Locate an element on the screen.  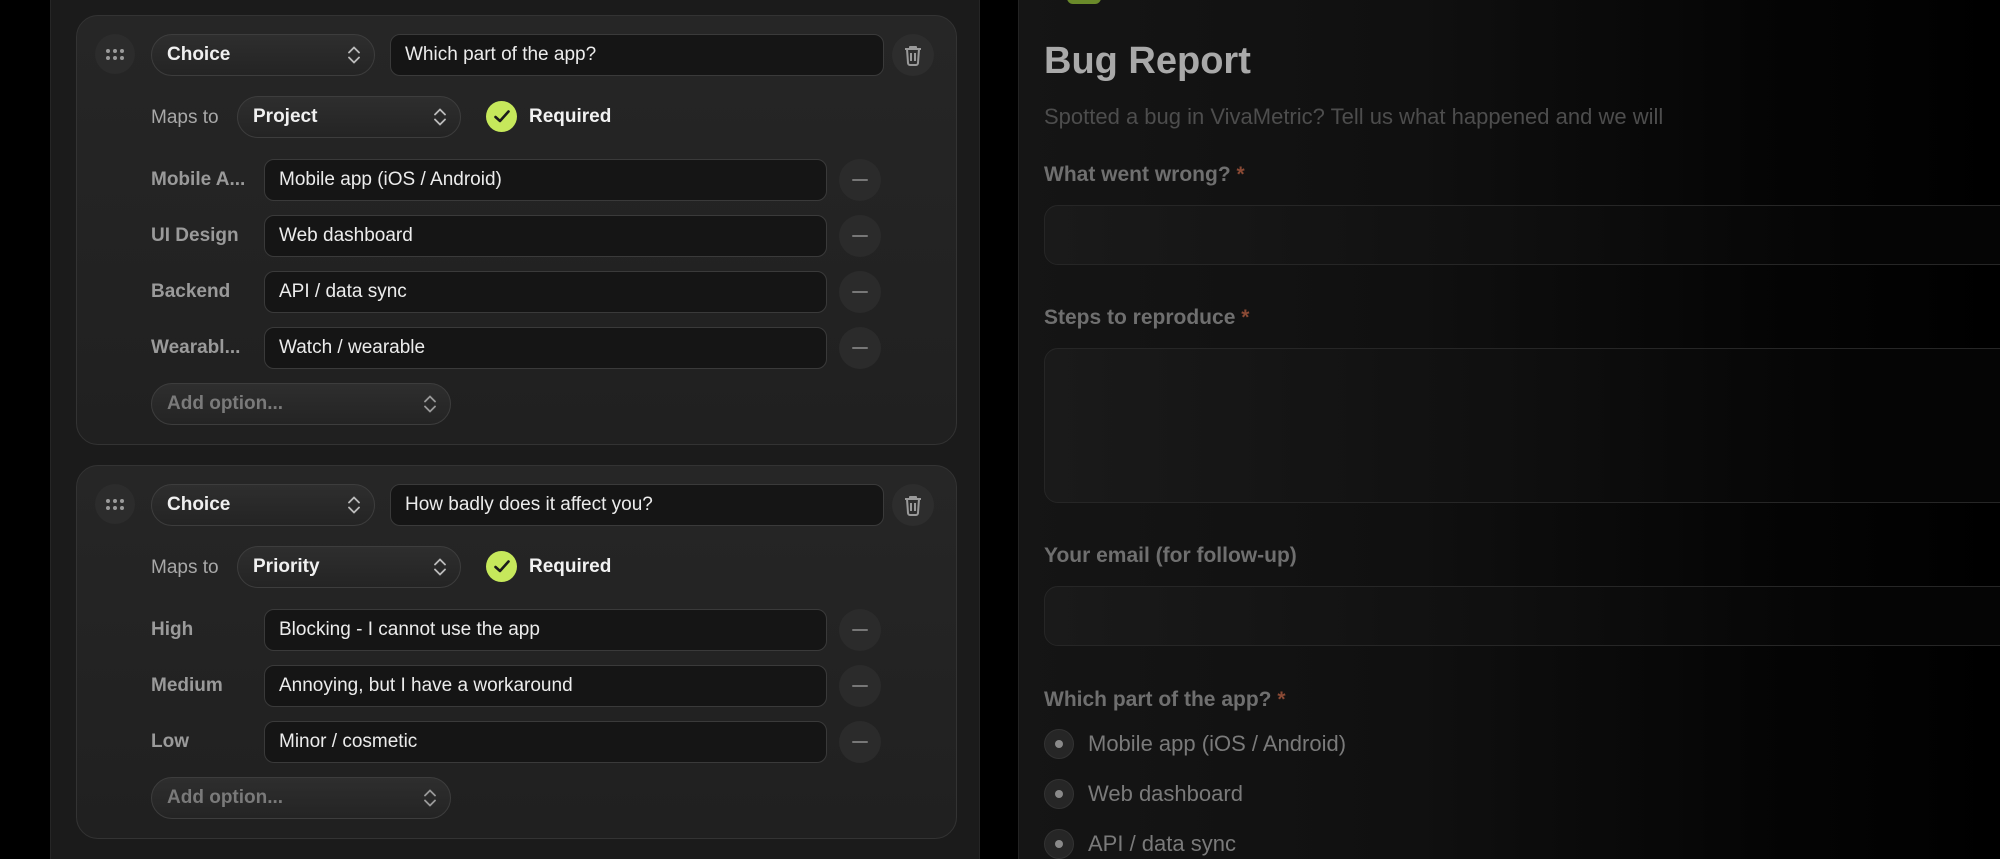
field-label: Your email (for follow-up) is located at coordinates (1170, 556).